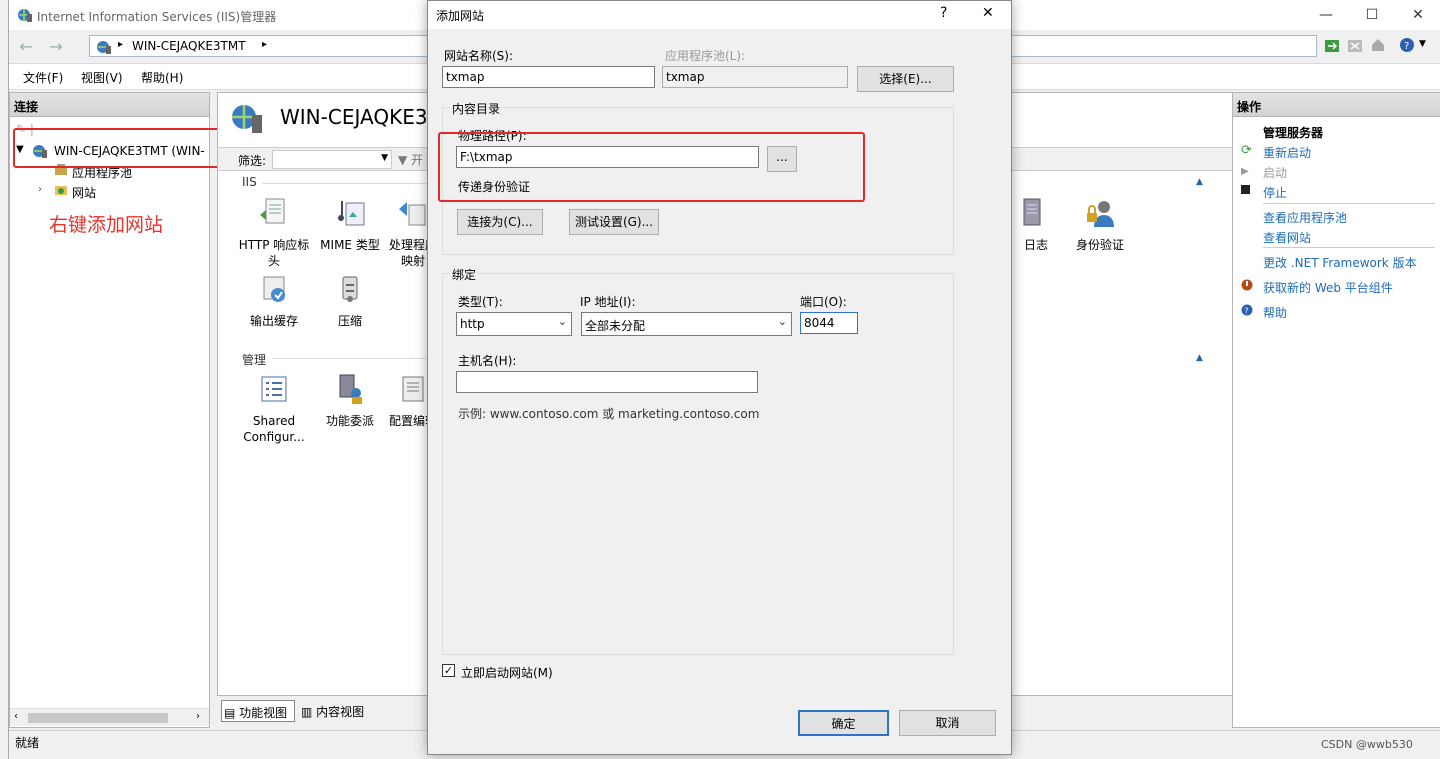 The width and height of the screenshot is (1440, 759). What do you see at coordinates (273, 321) in the screenshot?
I see `feature-label: 输出缓存` at bounding box center [273, 321].